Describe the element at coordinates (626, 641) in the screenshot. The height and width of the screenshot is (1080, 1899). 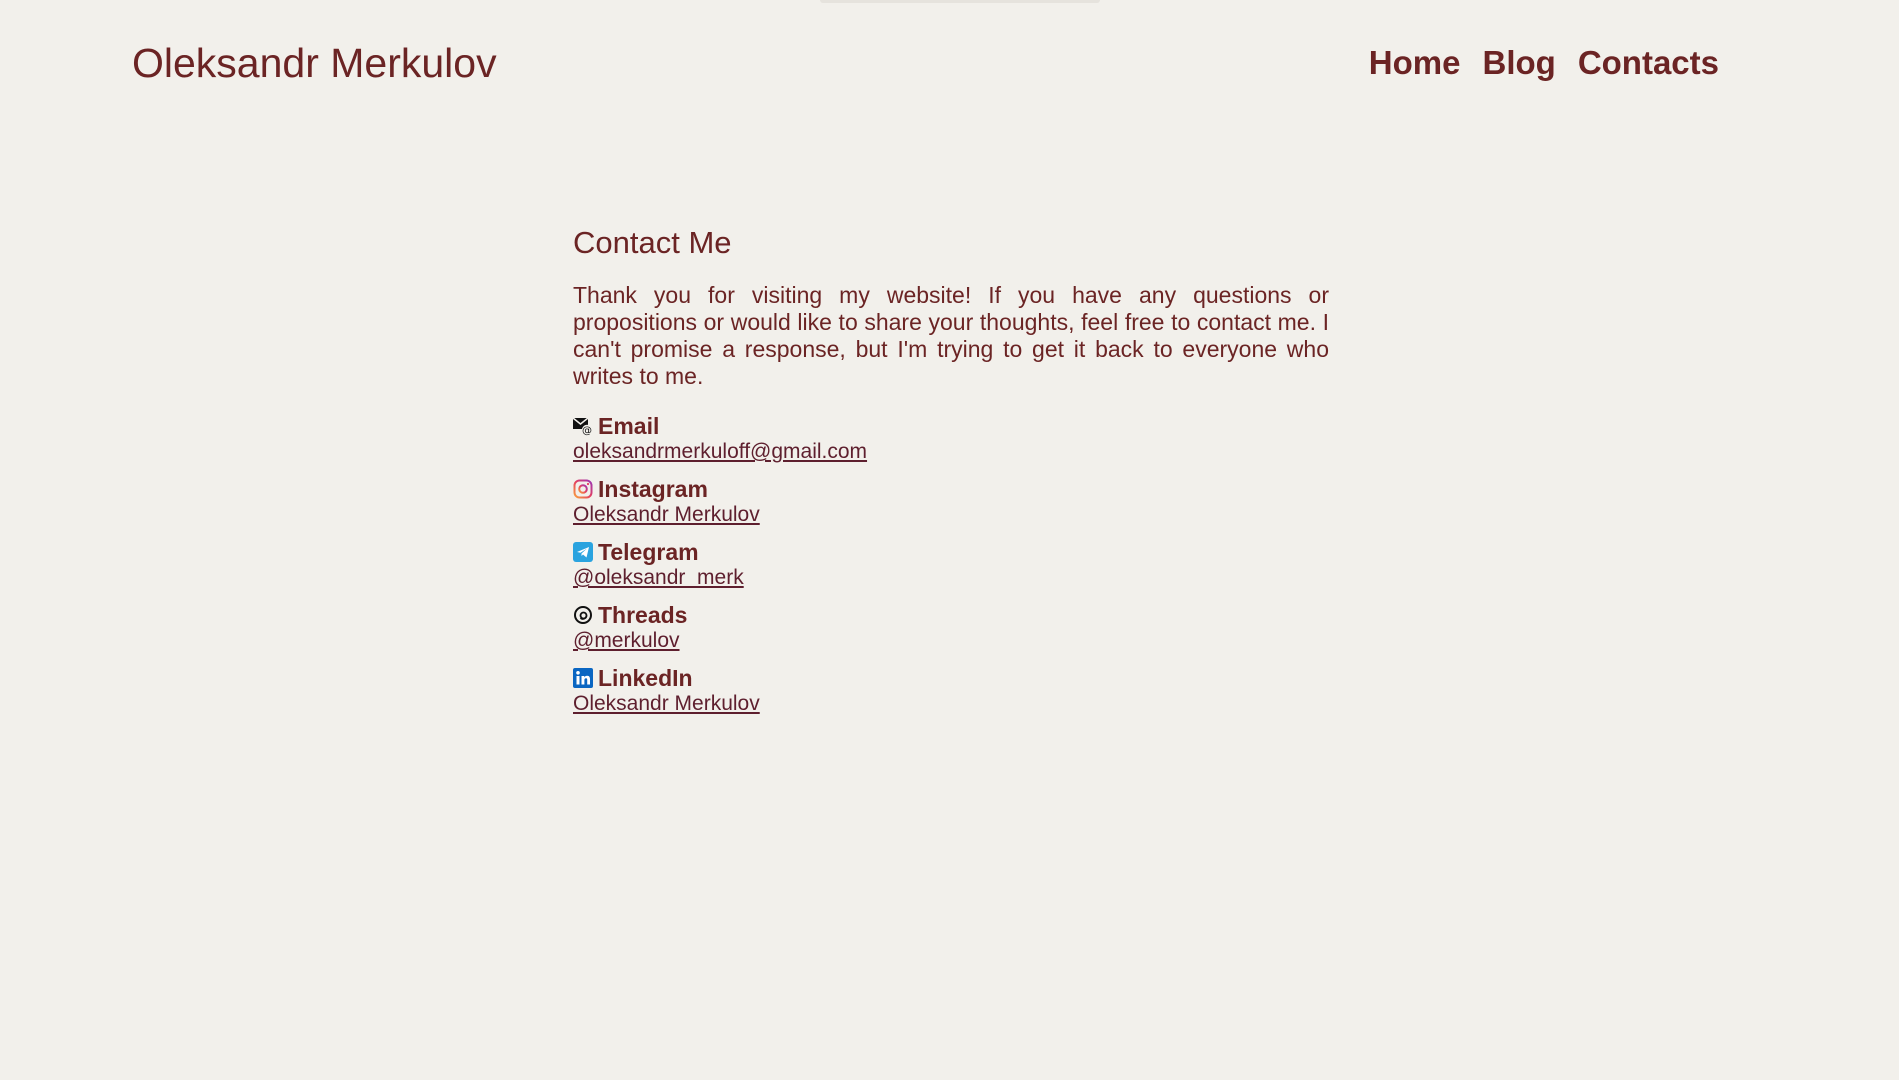
I see `threads-link: @merkulov` at that location.